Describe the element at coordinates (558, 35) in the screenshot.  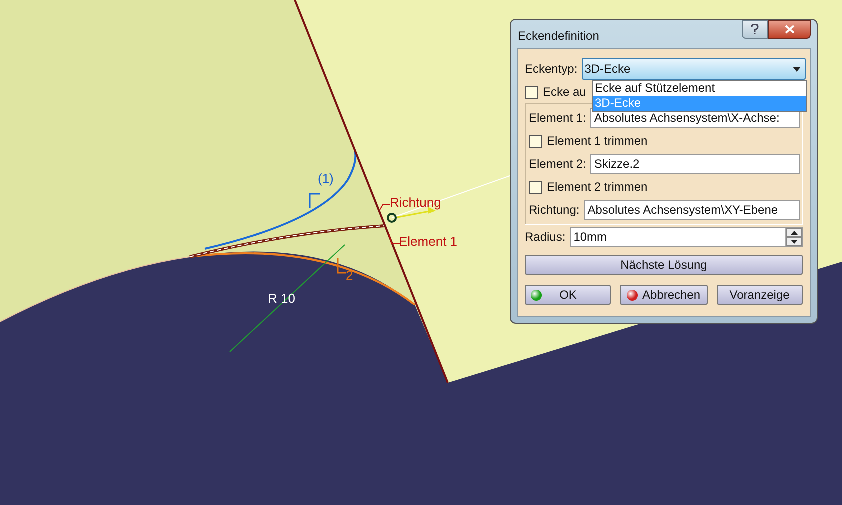
I see `dialog-title: Eckendefinition` at that location.